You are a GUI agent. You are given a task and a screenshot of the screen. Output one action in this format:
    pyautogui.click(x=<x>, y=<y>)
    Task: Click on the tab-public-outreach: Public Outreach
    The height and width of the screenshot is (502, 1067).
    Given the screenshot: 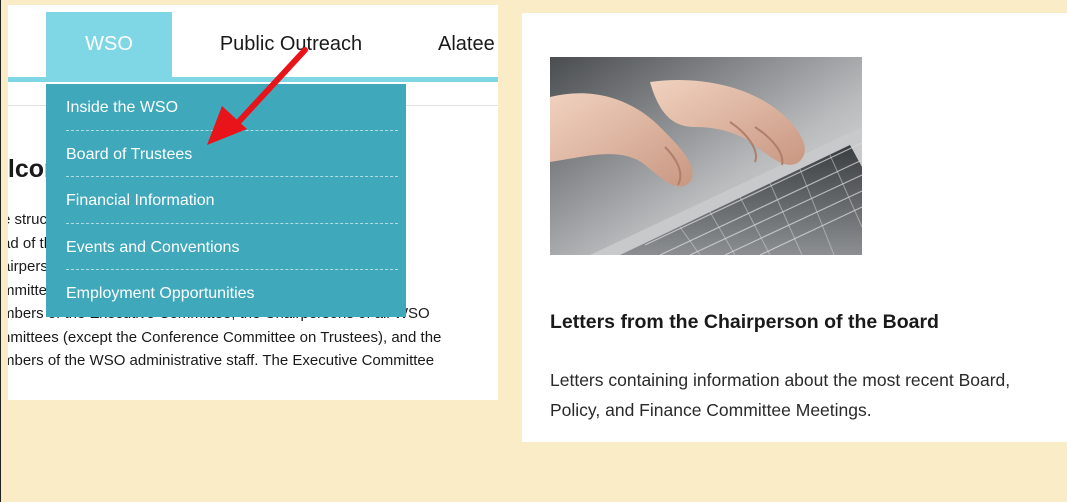 What is the action you would take?
    pyautogui.click(x=291, y=44)
    